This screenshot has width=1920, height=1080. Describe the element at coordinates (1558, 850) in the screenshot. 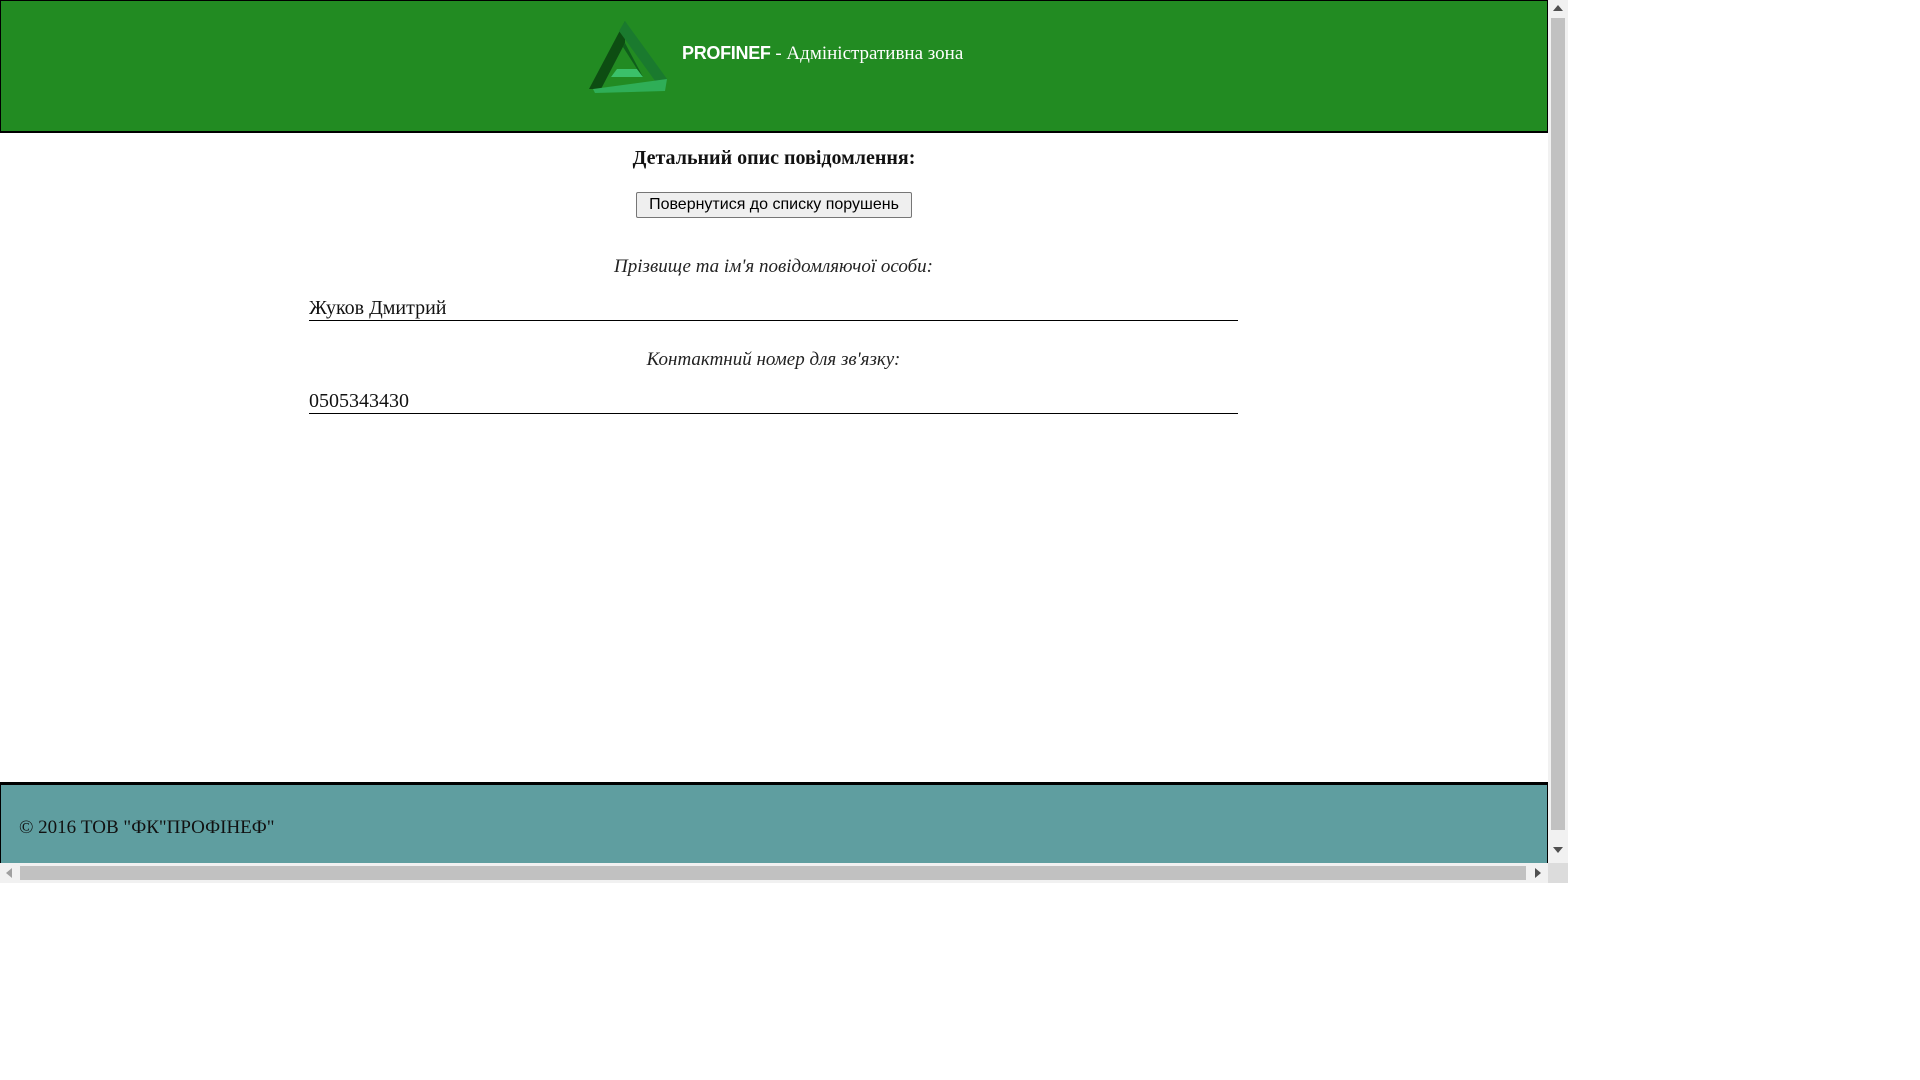

I see `scroll-down-arrow-icon` at that location.